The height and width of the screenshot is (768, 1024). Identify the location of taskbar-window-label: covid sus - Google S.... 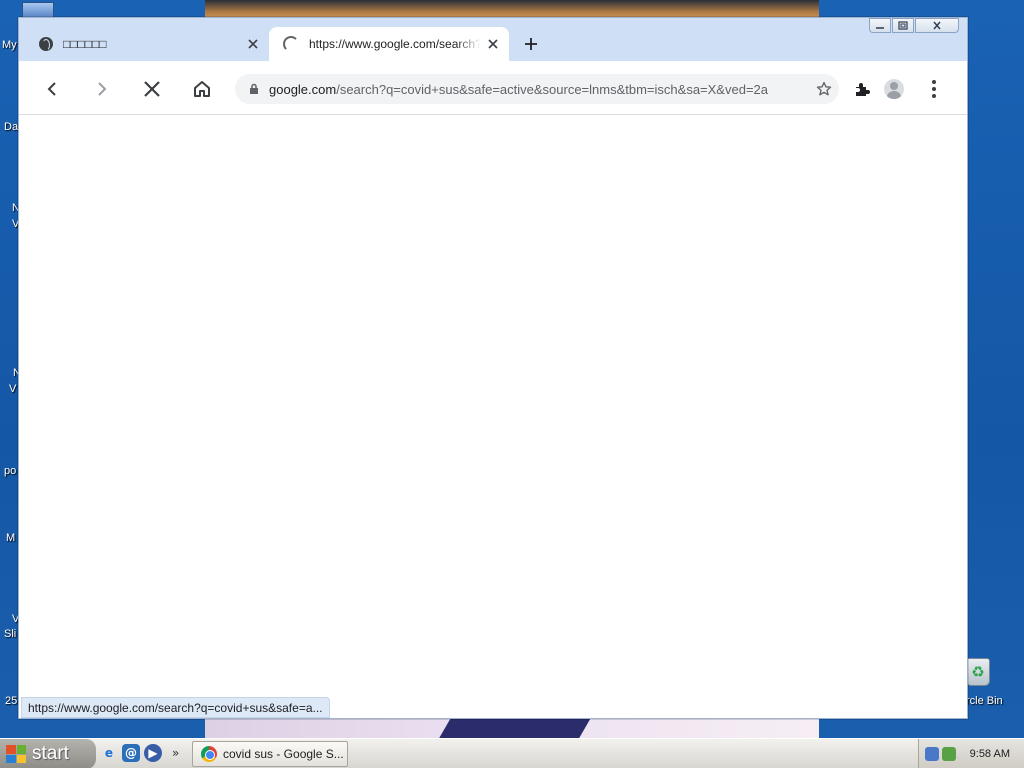
(283, 754).